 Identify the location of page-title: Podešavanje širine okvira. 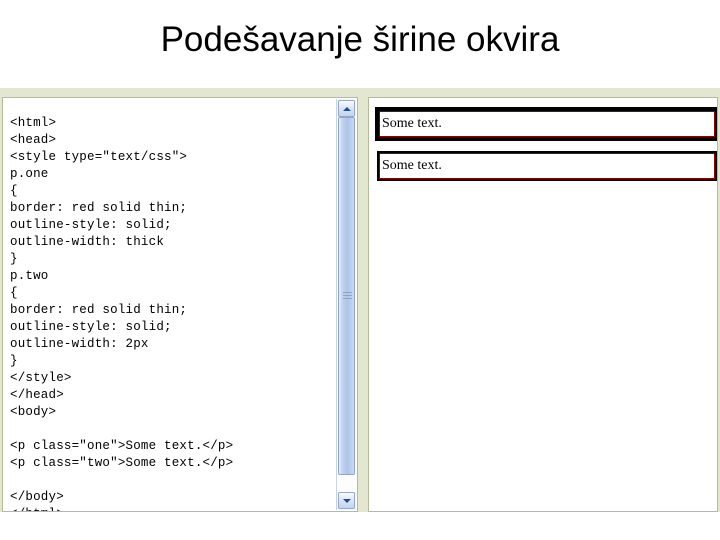
(360, 39).